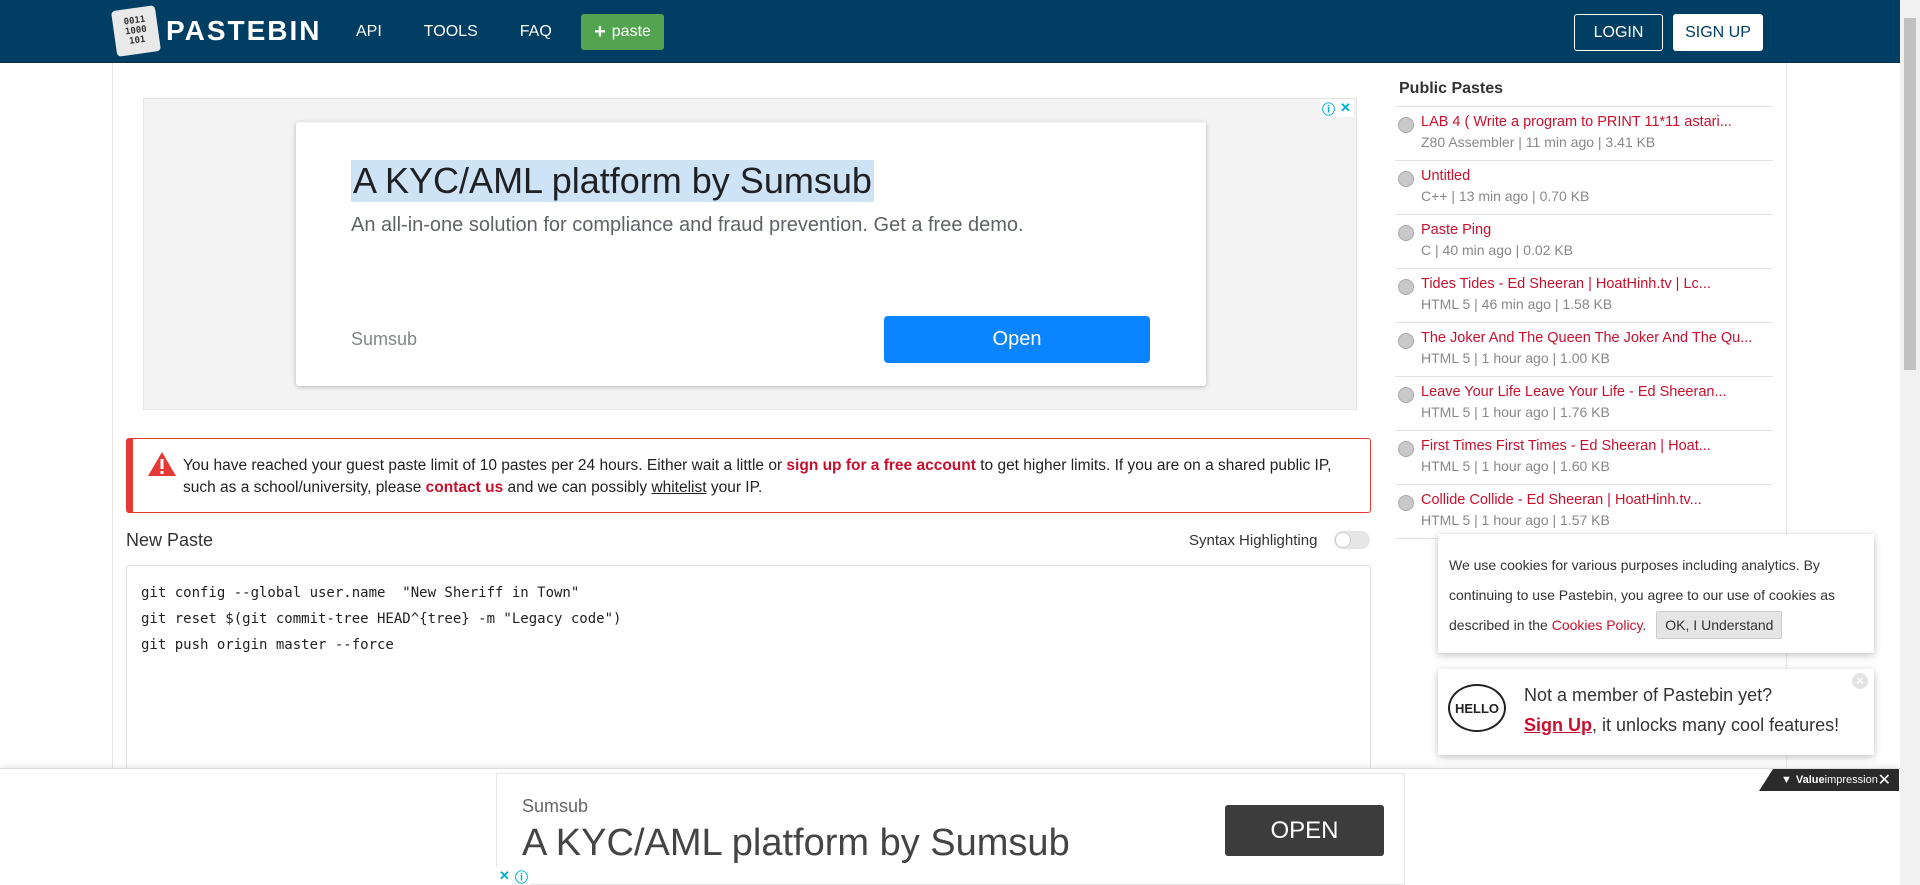  What do you see at coordinates (267, 645) in the screenshot?
I see `code-line: git push origin master --force` at bounding box center [267, 645].